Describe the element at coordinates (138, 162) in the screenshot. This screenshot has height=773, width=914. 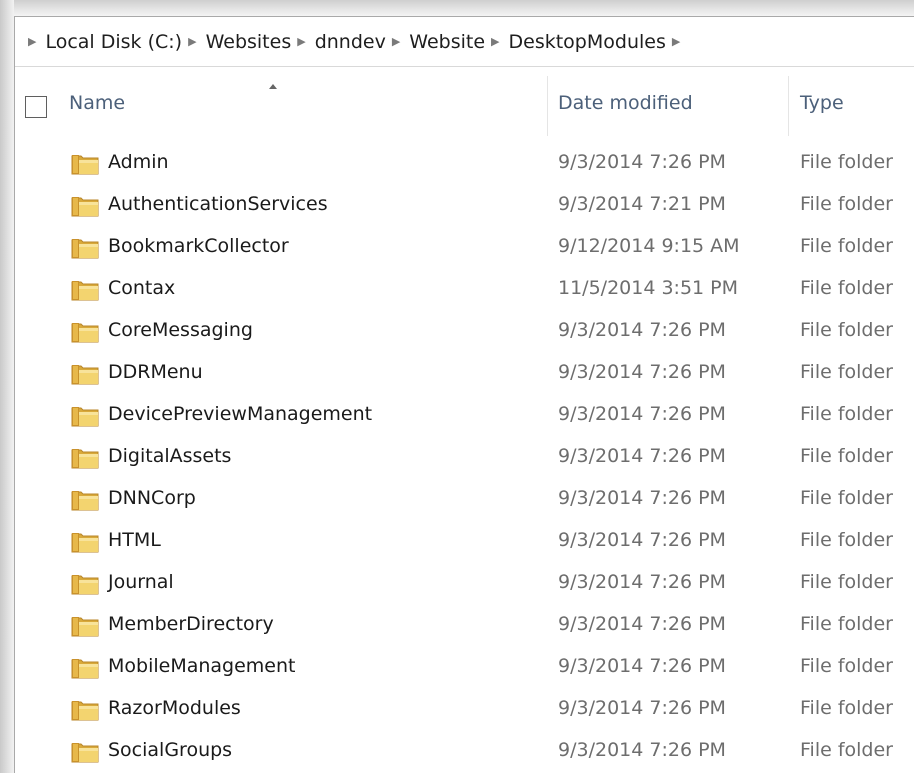
I see `file-name: Admin` at that location.